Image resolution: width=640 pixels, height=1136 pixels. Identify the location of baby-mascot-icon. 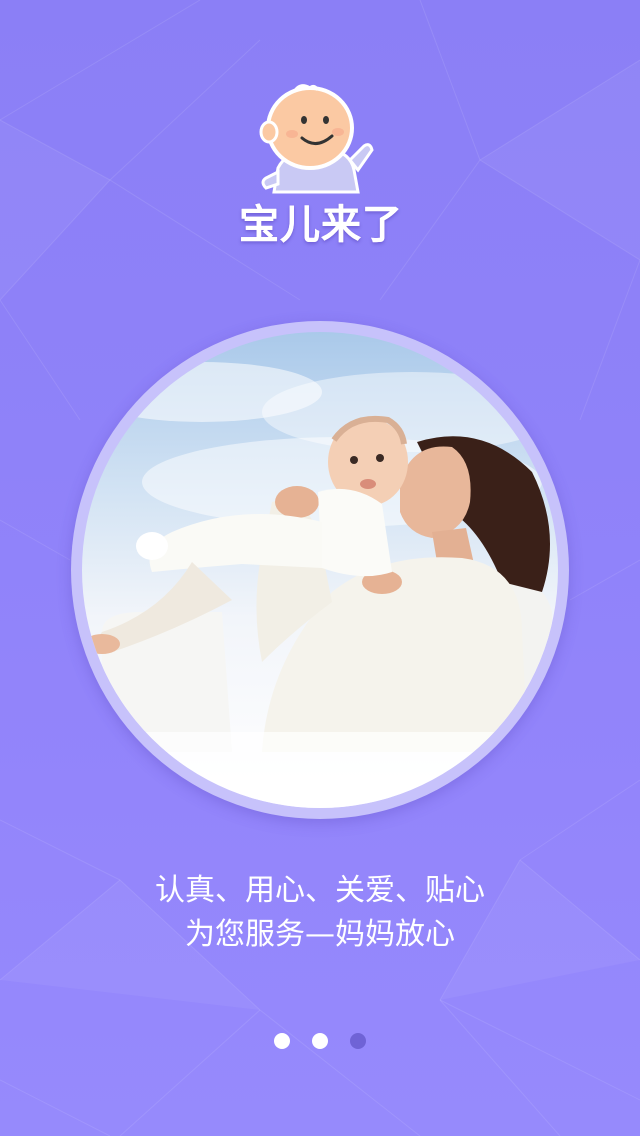
(316, 139).